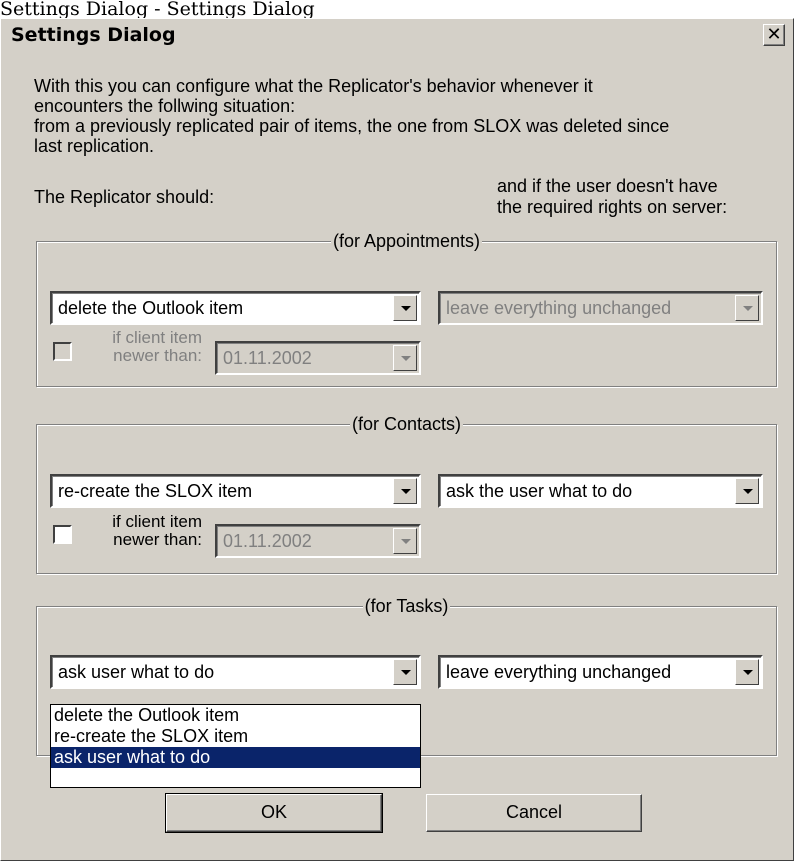  I want to click on dialog-title: Settings Dialog, so click(93, 35).